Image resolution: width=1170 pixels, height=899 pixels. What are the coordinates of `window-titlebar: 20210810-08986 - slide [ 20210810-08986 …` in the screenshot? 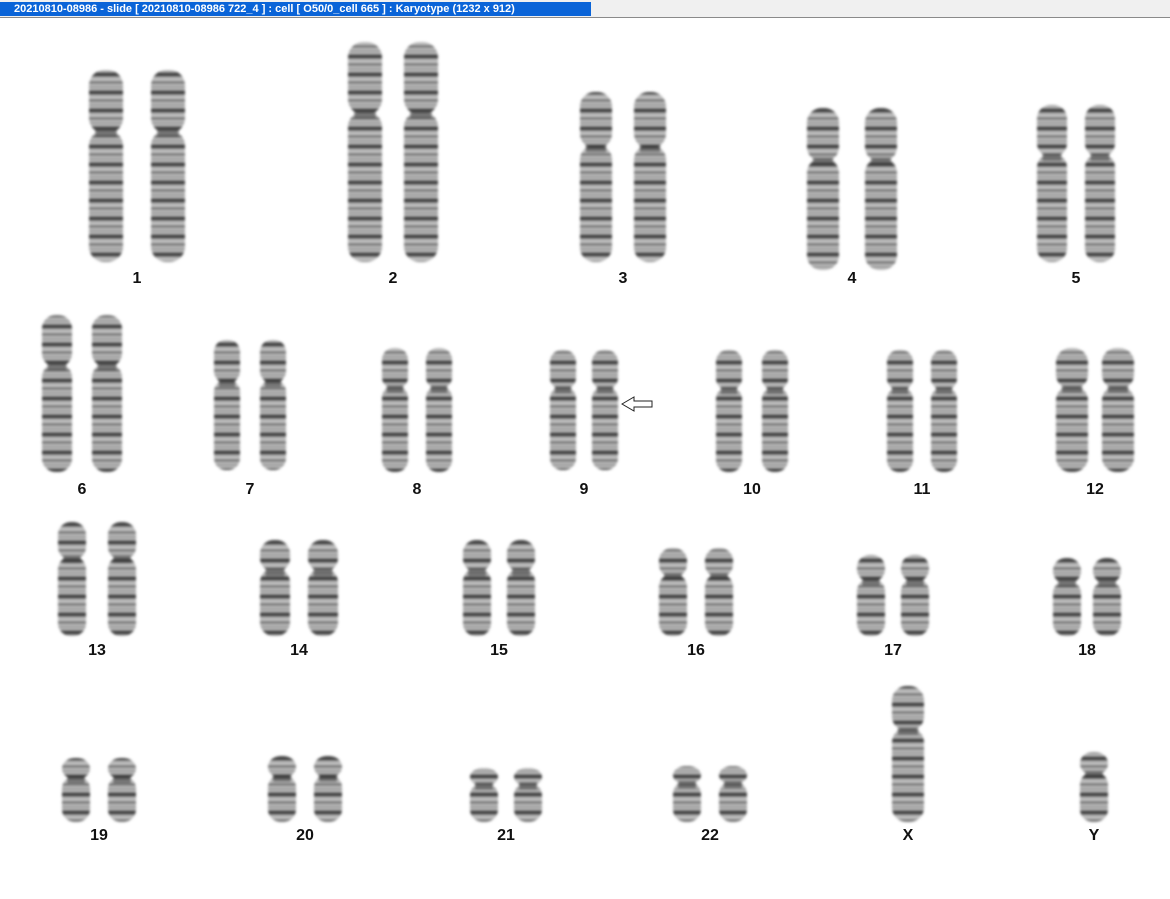 It's located at (585, 9).